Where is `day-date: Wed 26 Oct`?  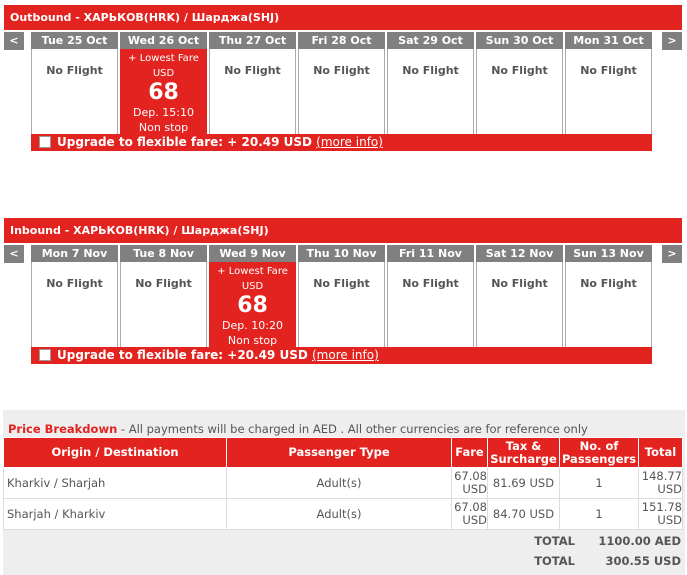
day-date: Wed 26 Oct is located at coordinates (163, 40).